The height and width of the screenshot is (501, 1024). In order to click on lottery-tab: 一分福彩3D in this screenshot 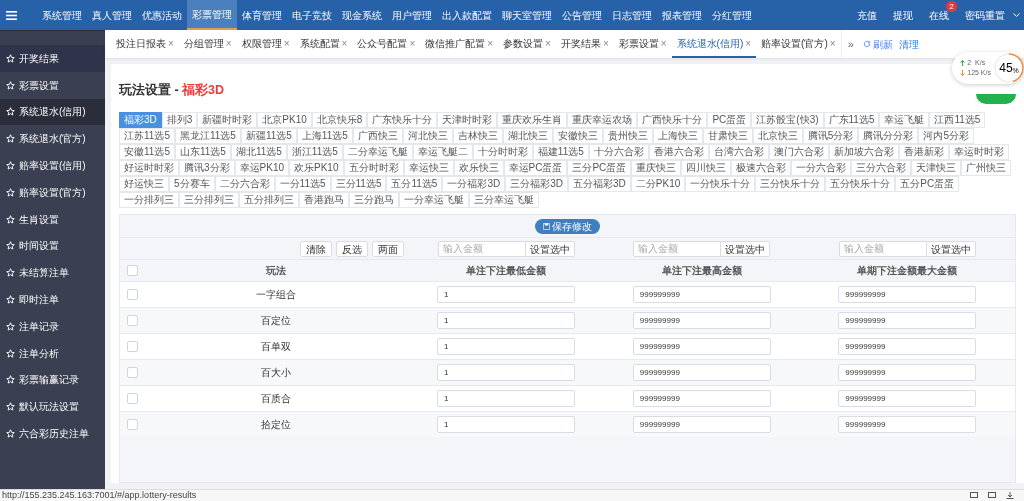, I will do `click(474, 184)`.